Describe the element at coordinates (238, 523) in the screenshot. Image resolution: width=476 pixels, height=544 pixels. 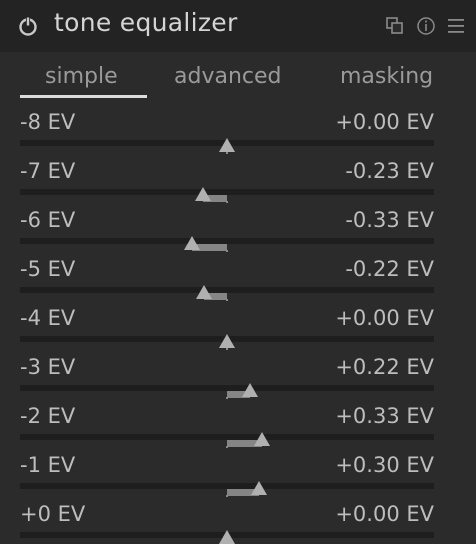
I see `slider-plus-0-ev: +0 EV +0.00 EV` at that location.